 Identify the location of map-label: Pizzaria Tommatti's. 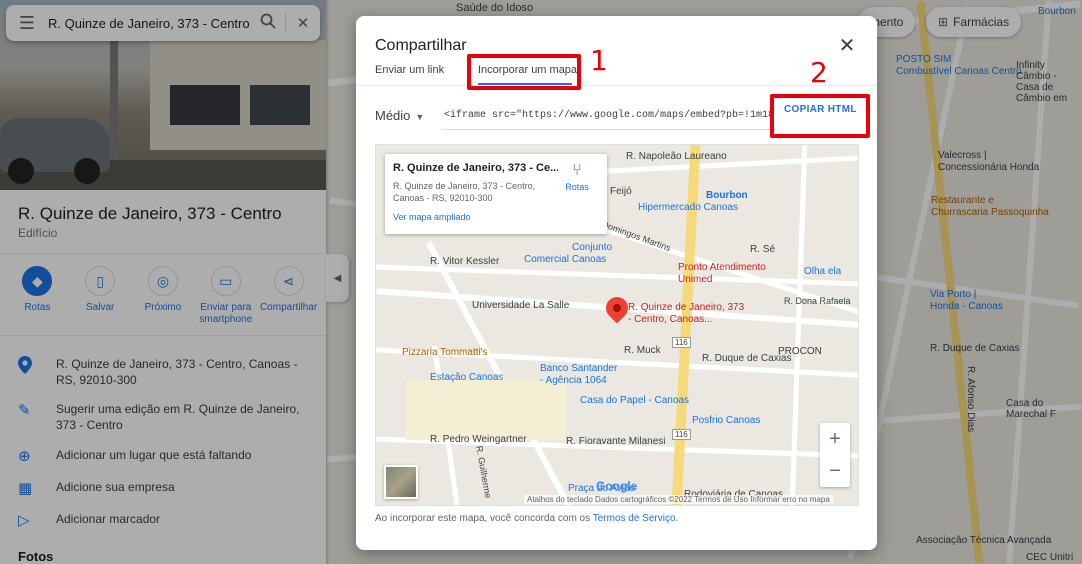
(445, 352).